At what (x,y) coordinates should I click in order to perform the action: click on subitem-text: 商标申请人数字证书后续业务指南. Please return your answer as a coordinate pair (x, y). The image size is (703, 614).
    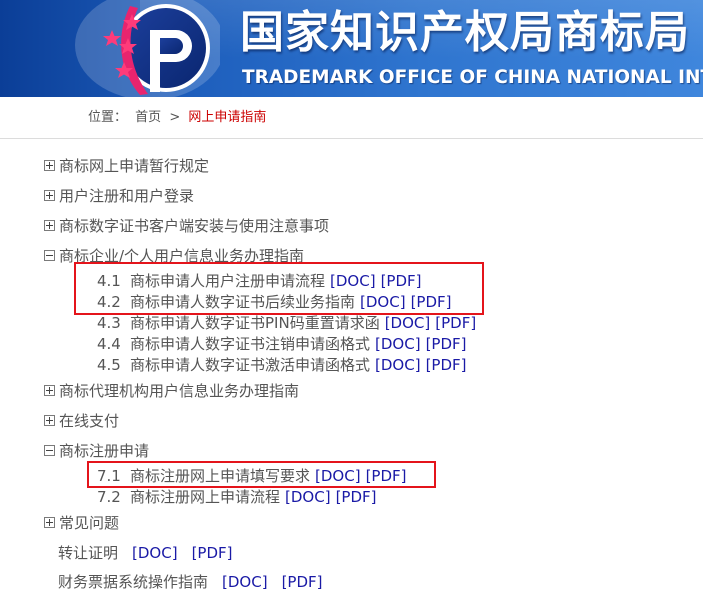
    Looking at the image, I should click on (243, 302).